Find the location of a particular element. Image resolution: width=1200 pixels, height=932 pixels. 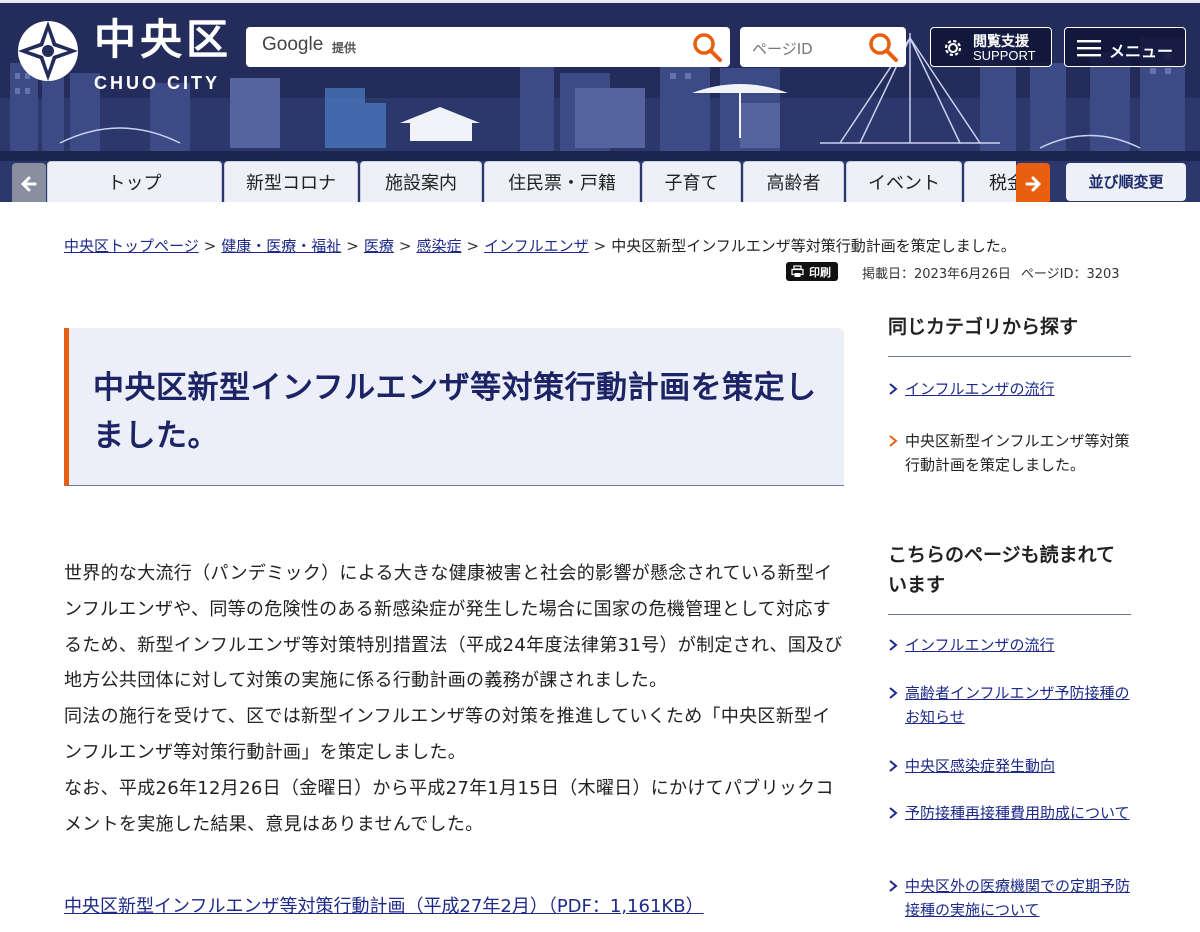

sidebar-item-label: 高齢者インフルエンザ予防接種のお知らせ is located at coordinates (1017, 705).